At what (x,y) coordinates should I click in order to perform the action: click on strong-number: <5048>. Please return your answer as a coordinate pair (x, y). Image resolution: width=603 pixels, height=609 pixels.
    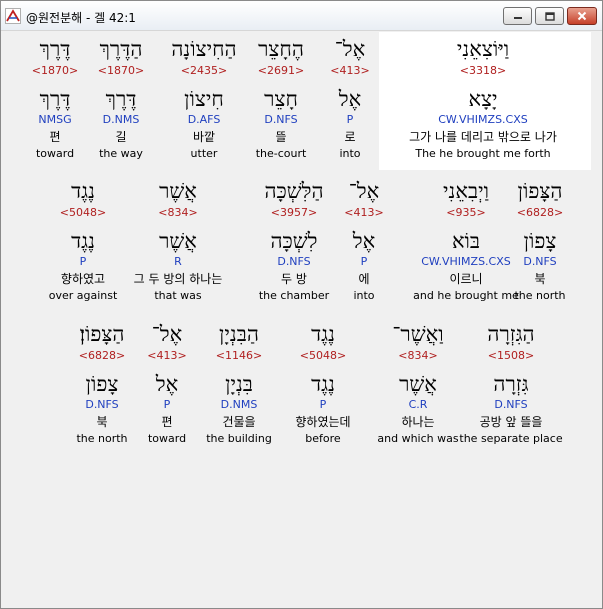
    Looking at the image, I should click on (83, 212).